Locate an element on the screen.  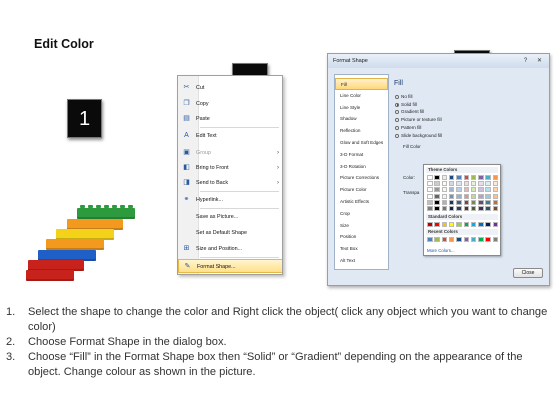
category-item: Picture Corrections is located at coordinates (361, 178).